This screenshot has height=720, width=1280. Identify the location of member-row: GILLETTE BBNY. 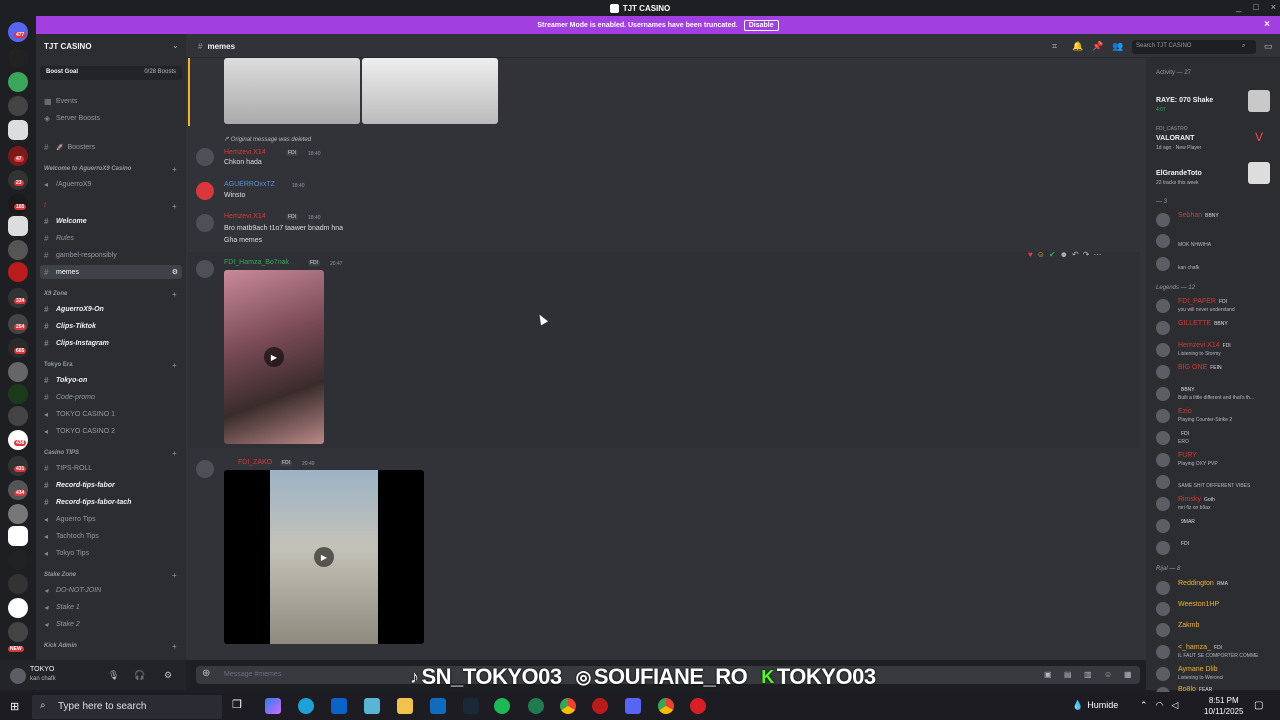
(1213, 328).